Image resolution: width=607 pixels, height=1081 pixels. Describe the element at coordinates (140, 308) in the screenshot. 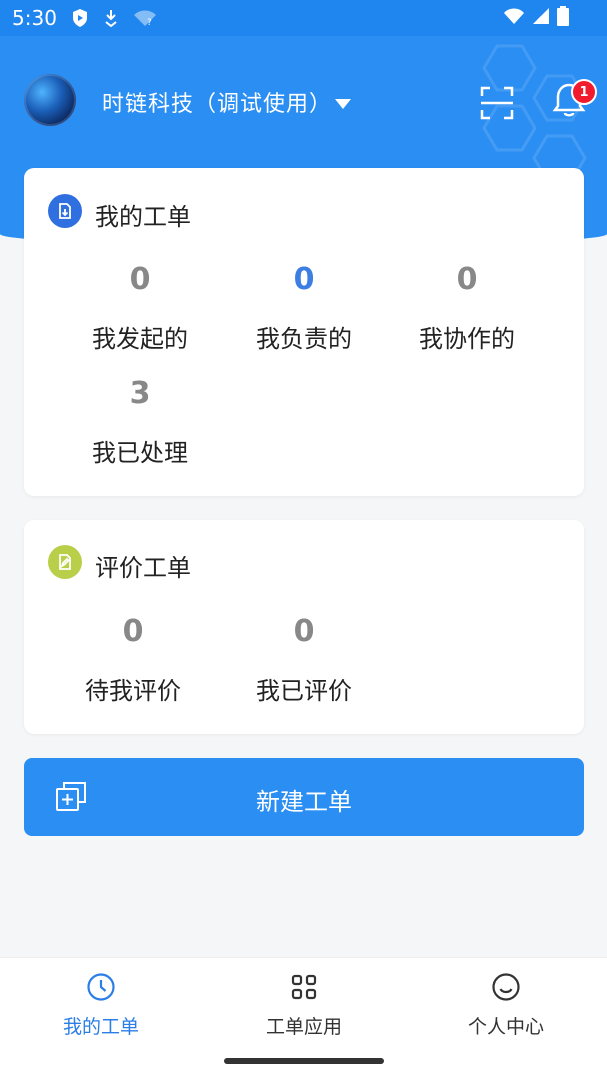

I see `stat-initiated: 0 我发起的` at that location.